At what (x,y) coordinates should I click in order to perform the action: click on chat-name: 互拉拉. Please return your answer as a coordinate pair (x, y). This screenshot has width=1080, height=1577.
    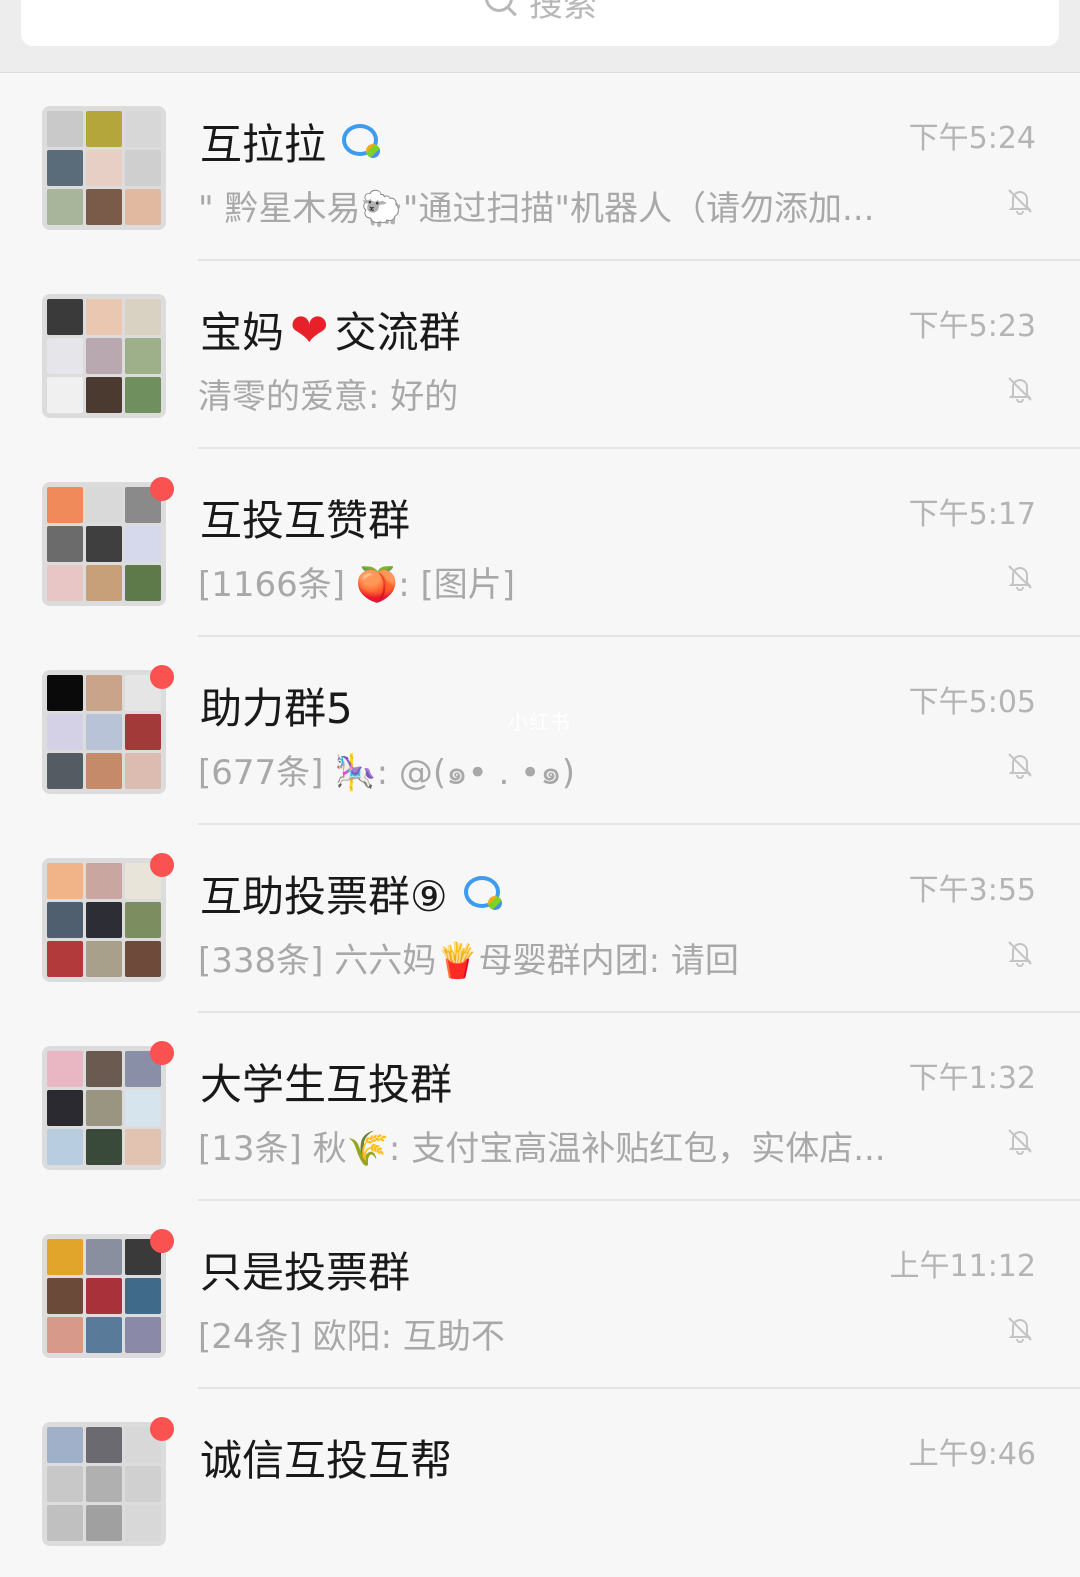
    Looking at the image, I should click on (293, 141).